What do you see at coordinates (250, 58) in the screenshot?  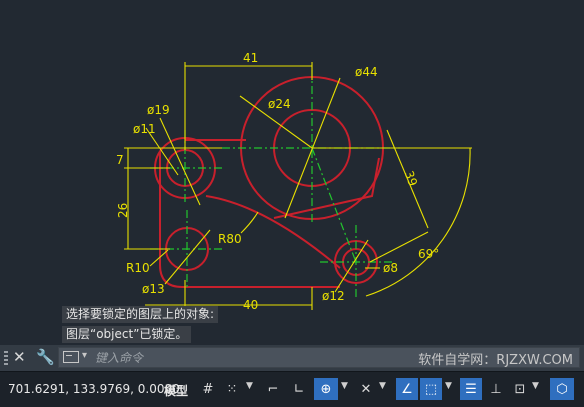 I see `dim-41: 41` at bounding box center [250, 58].